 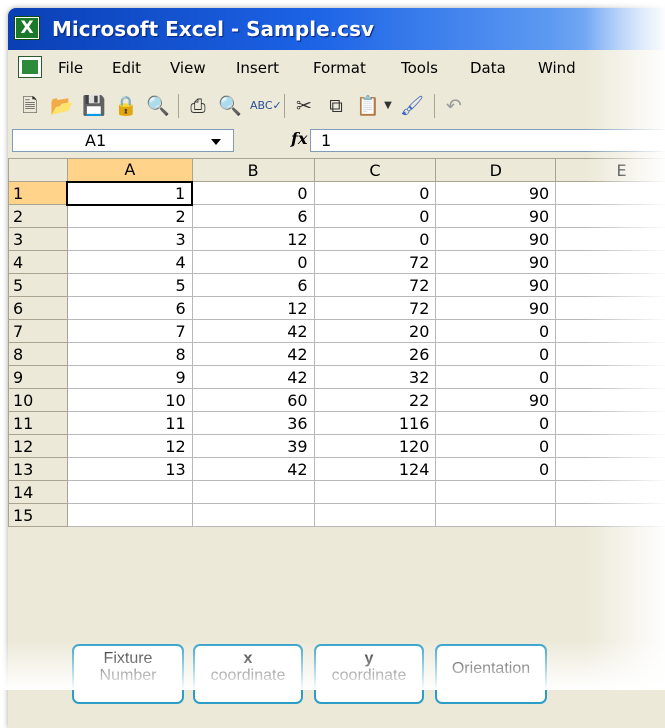 What do you see at coordinates (257, 68) in the screenshot?
I see `menu-insert: Insert` at bounding box center [257, 68].